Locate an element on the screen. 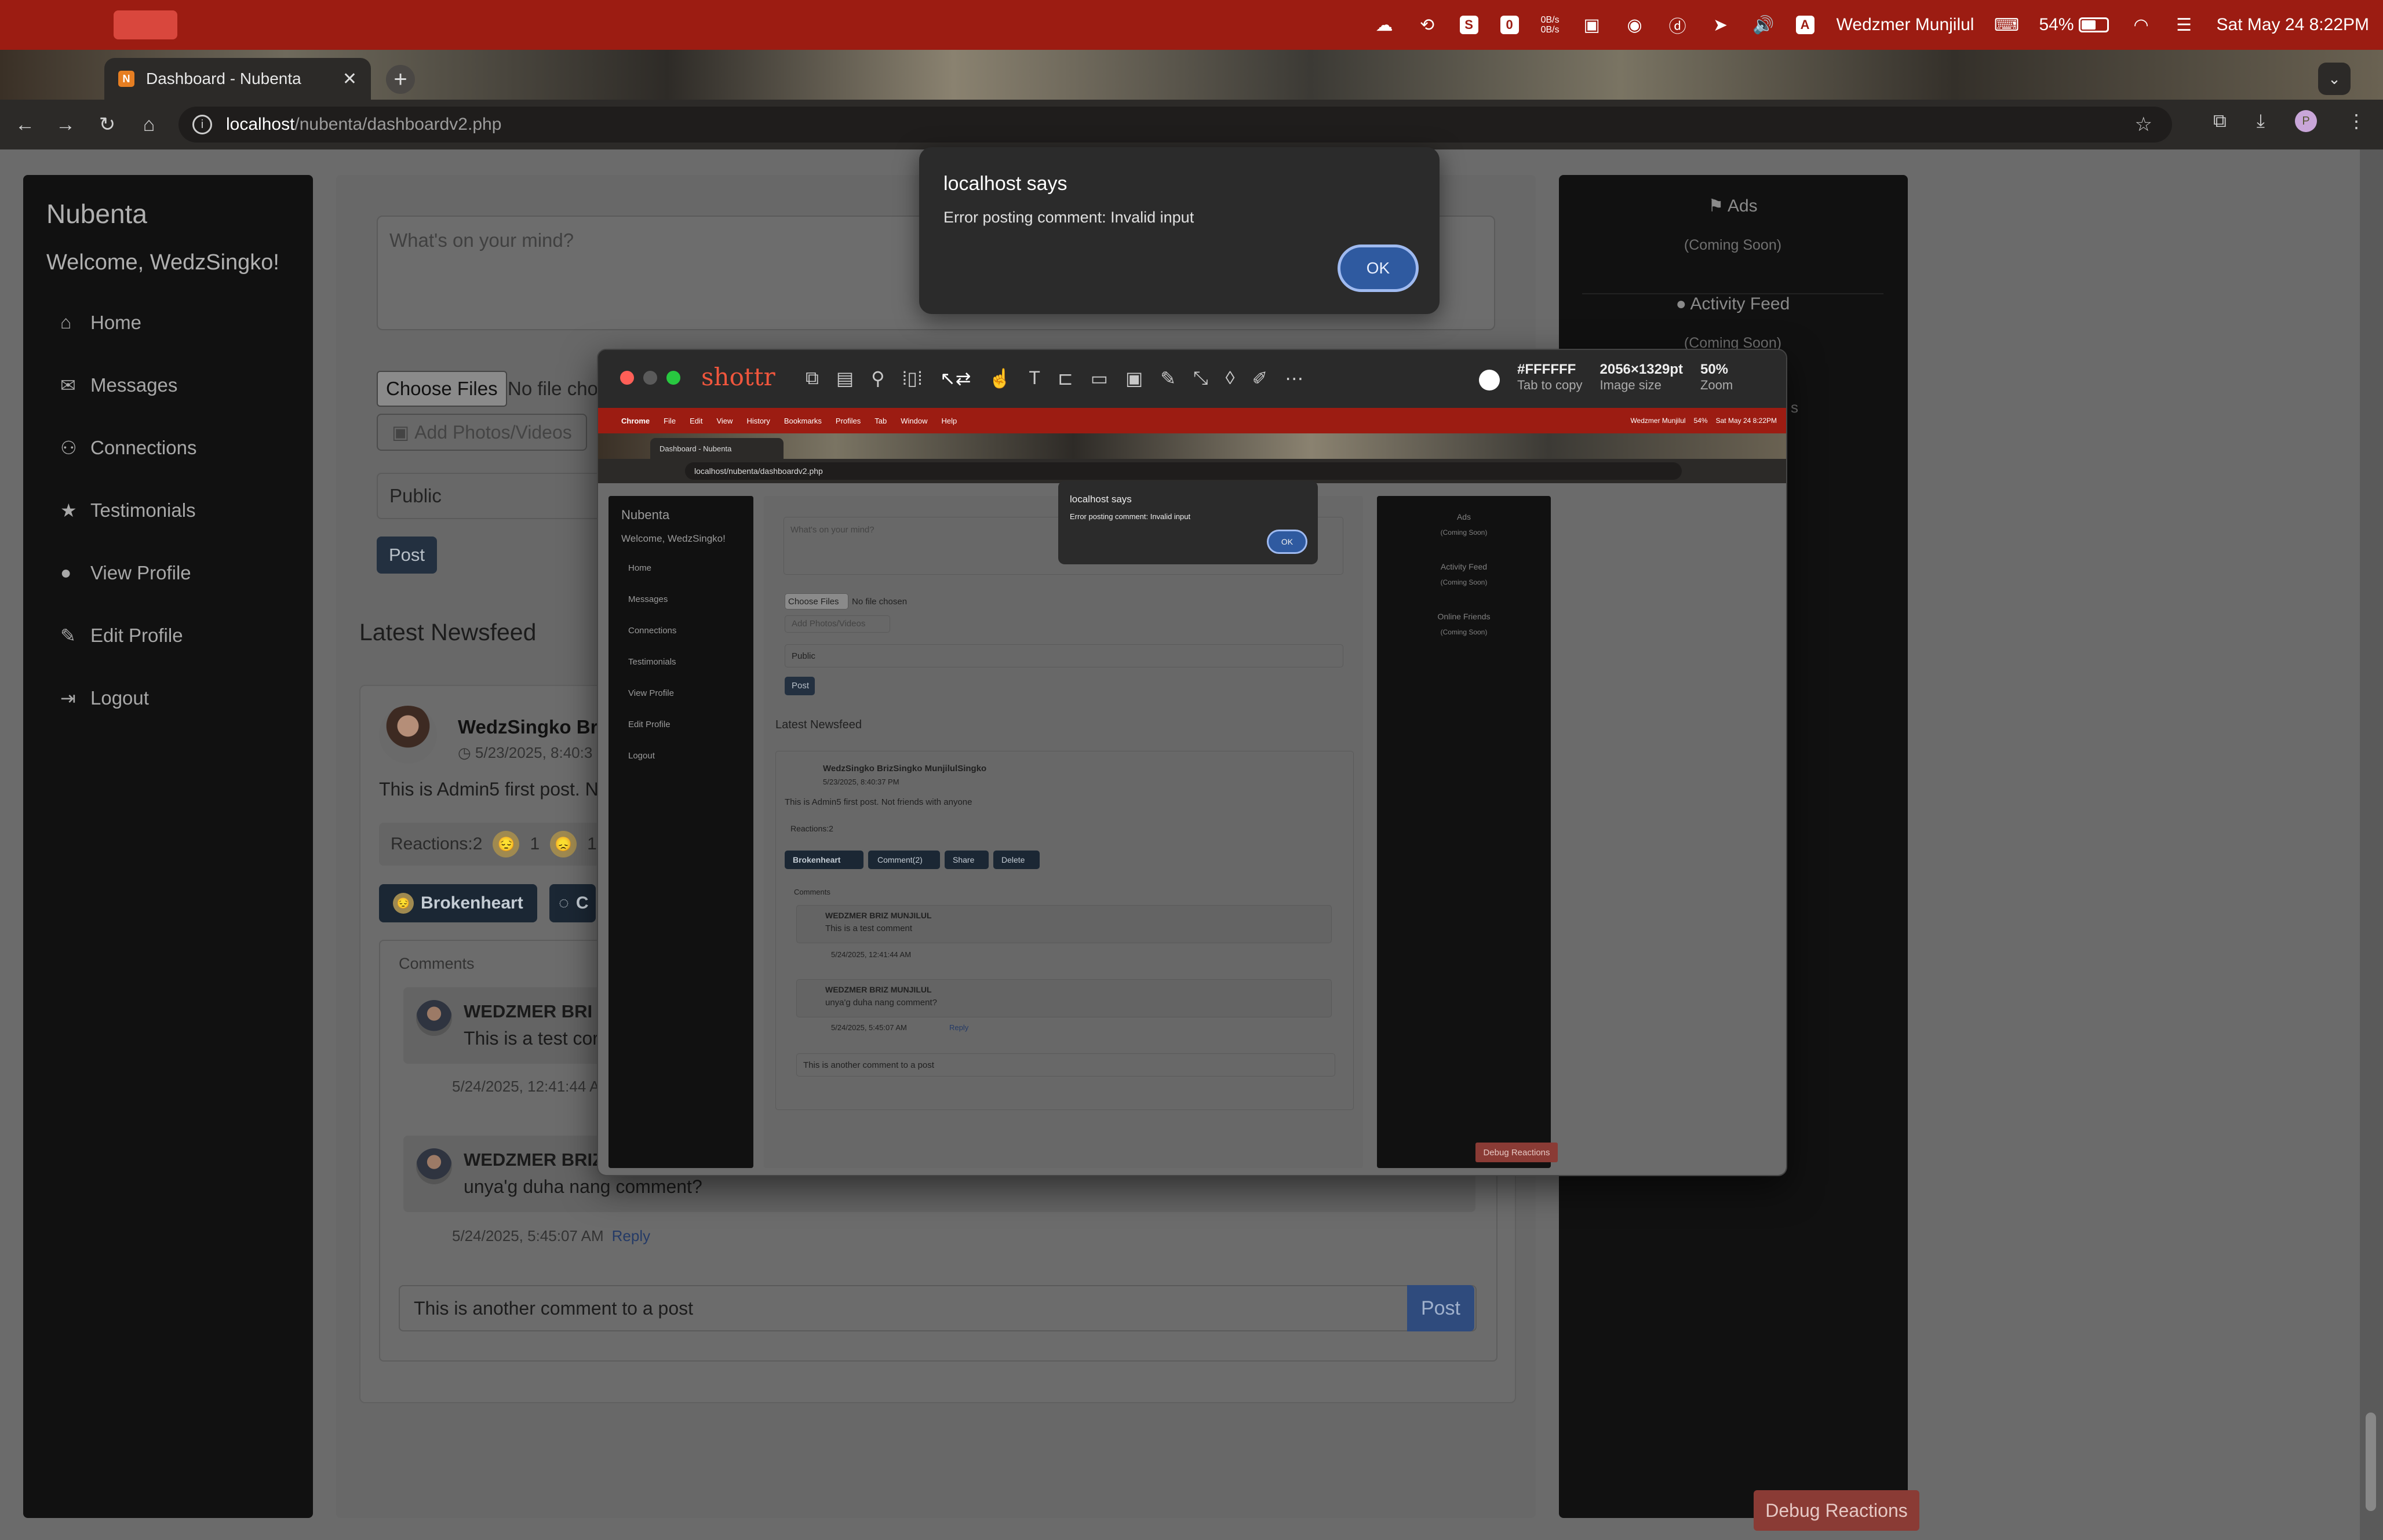  comment-text: This is a test cor is located at coordinates (532, 1038).